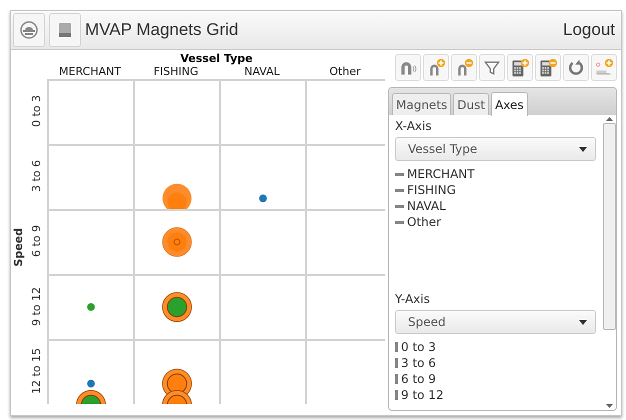 Image resolution: width=626 pixels, height=420 pixels. Describe the element at coordinates (65, 30) in the screenshot. I see `save-button` at that location.